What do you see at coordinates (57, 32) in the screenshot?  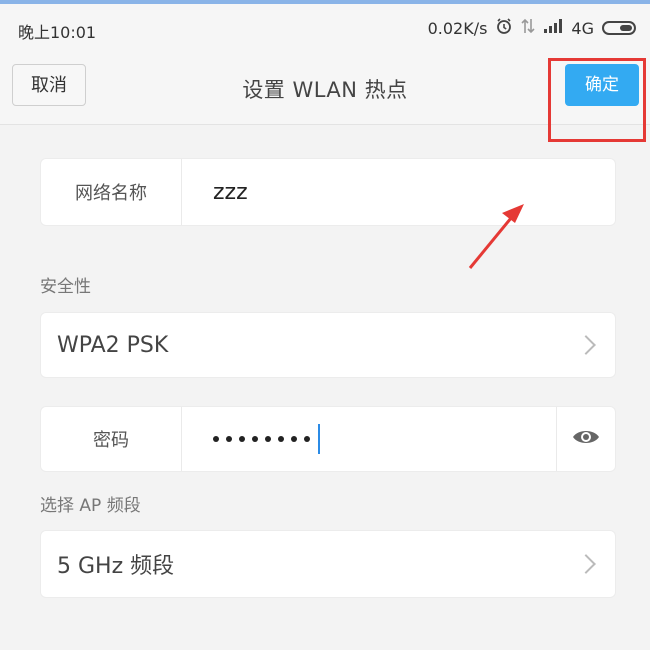 I see `status-time: 晚上10:01` at bounding box center [57, 32].